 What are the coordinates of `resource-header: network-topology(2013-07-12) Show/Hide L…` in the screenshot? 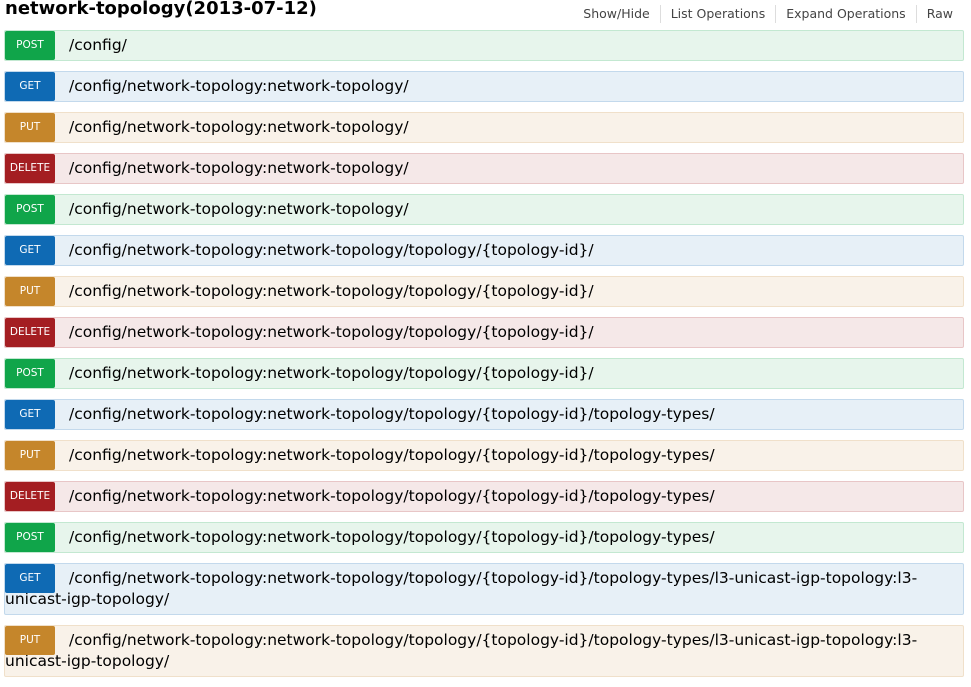 It's located at (485, 14).